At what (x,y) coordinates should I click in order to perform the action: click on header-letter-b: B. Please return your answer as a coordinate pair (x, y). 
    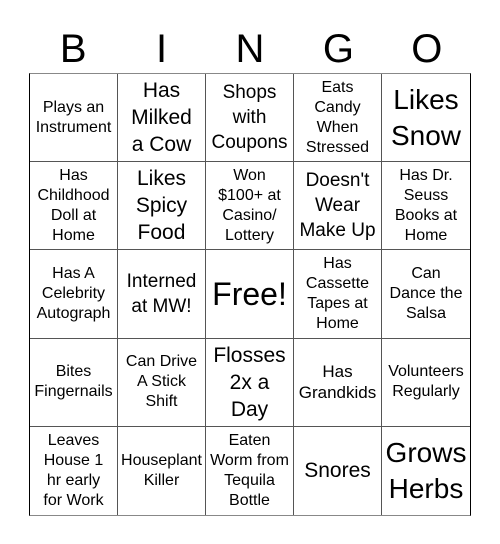
    Looking at the image, I should click on (73, 49).